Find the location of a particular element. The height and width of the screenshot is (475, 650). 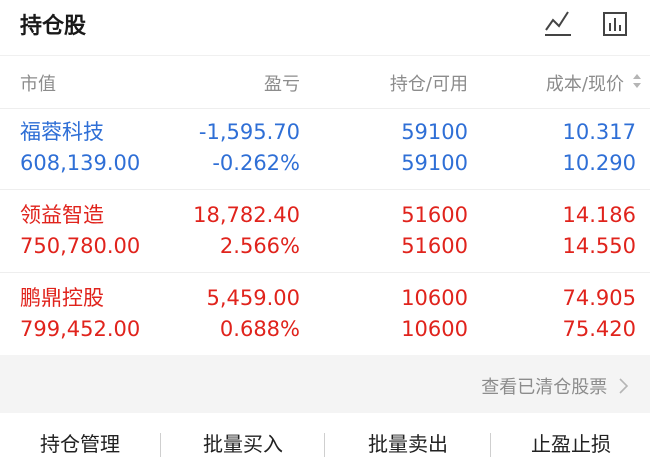

stock-name: 领益智造 is located at coordinates (62, 215).